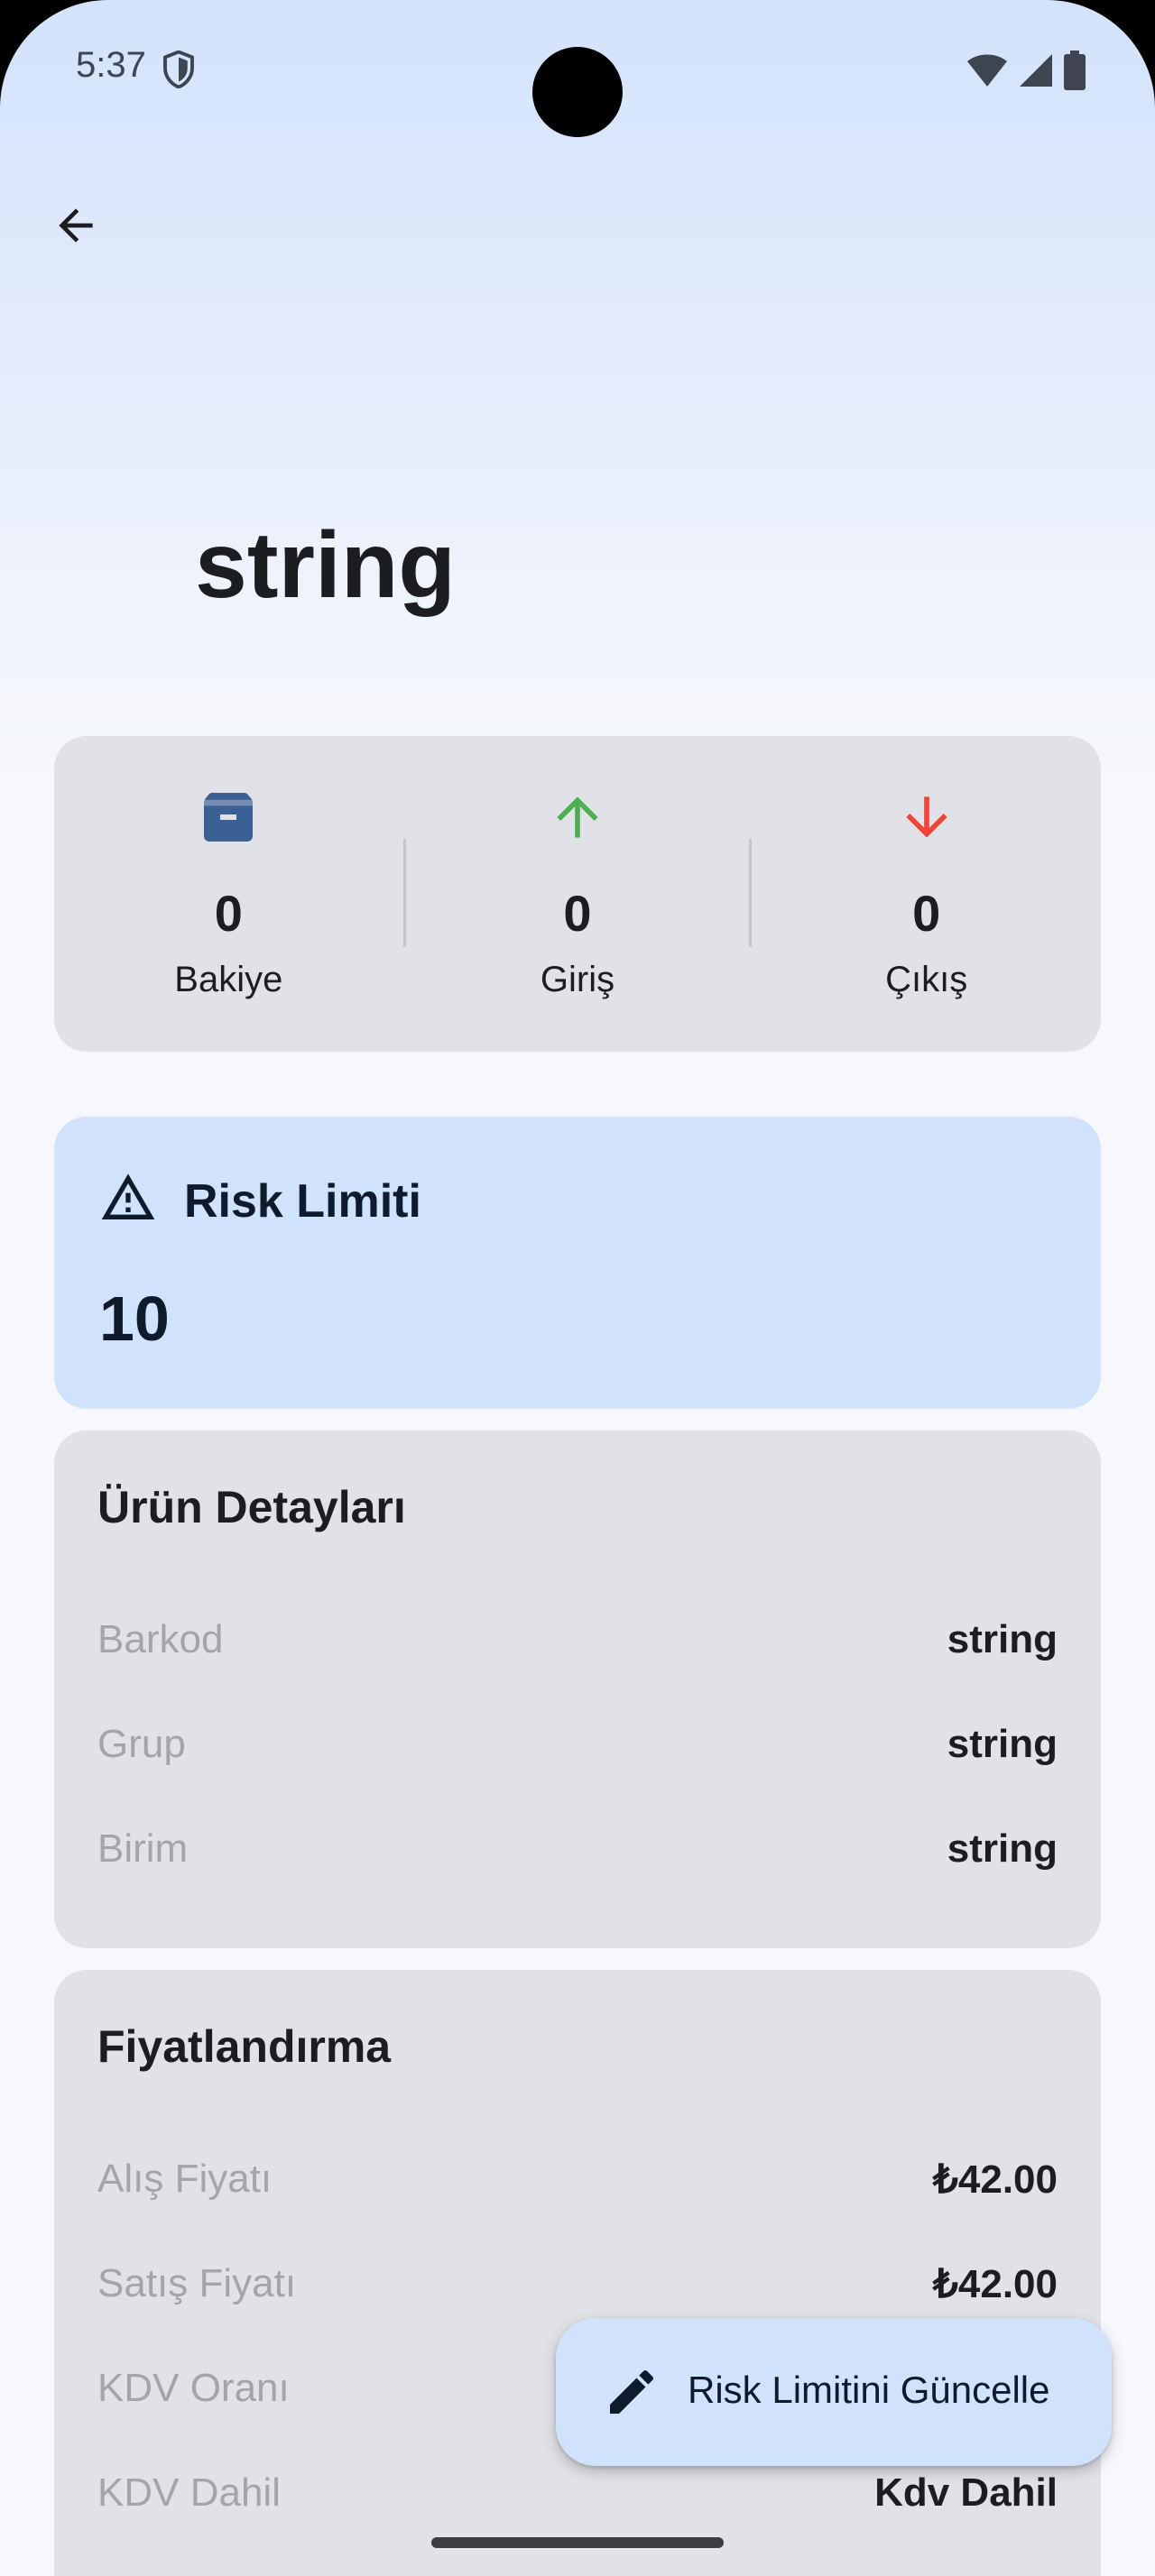 Image resolution: width=1155 pixels, height=2576 pixels. Describe the element at coordinates (302, 1201) in the screenshot. I see `risk-limit-title: Risk Limiti` at that location.